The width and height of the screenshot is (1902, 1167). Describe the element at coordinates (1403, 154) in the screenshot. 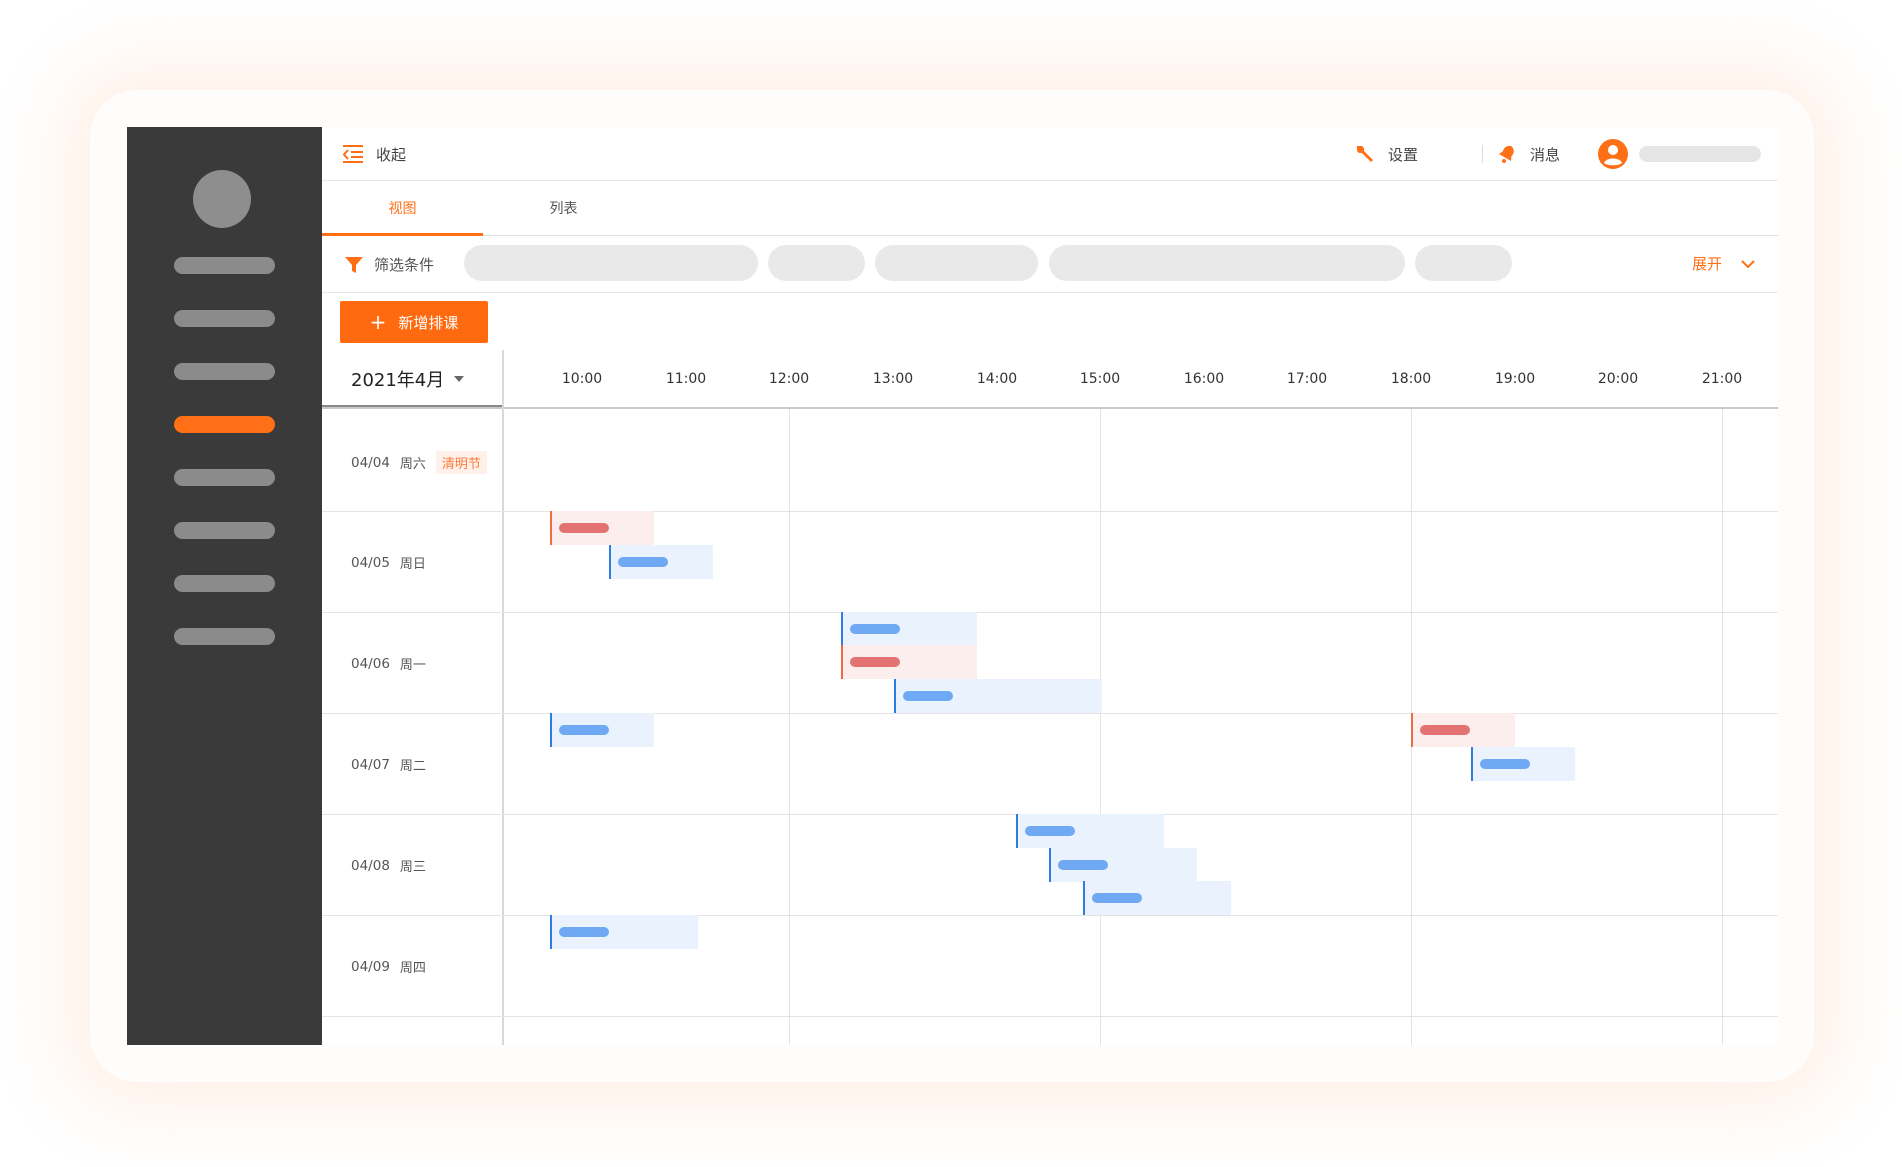

I see `settings-label: 设置` at that location.